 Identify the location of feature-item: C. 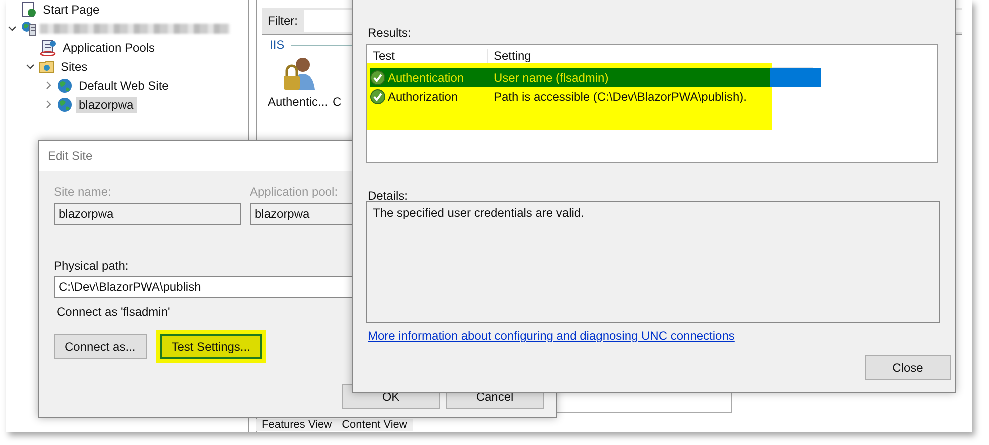
(337, 102).